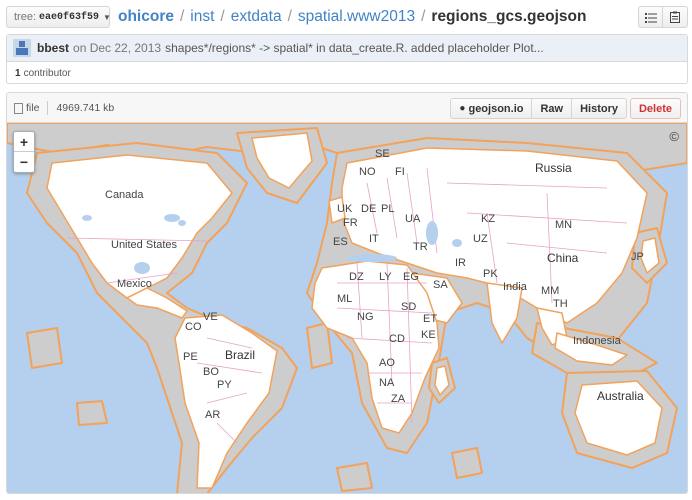 This screenshot has width=692, height=500. I want to click on breadcrumb-path-link: inst, so click(202, 17).